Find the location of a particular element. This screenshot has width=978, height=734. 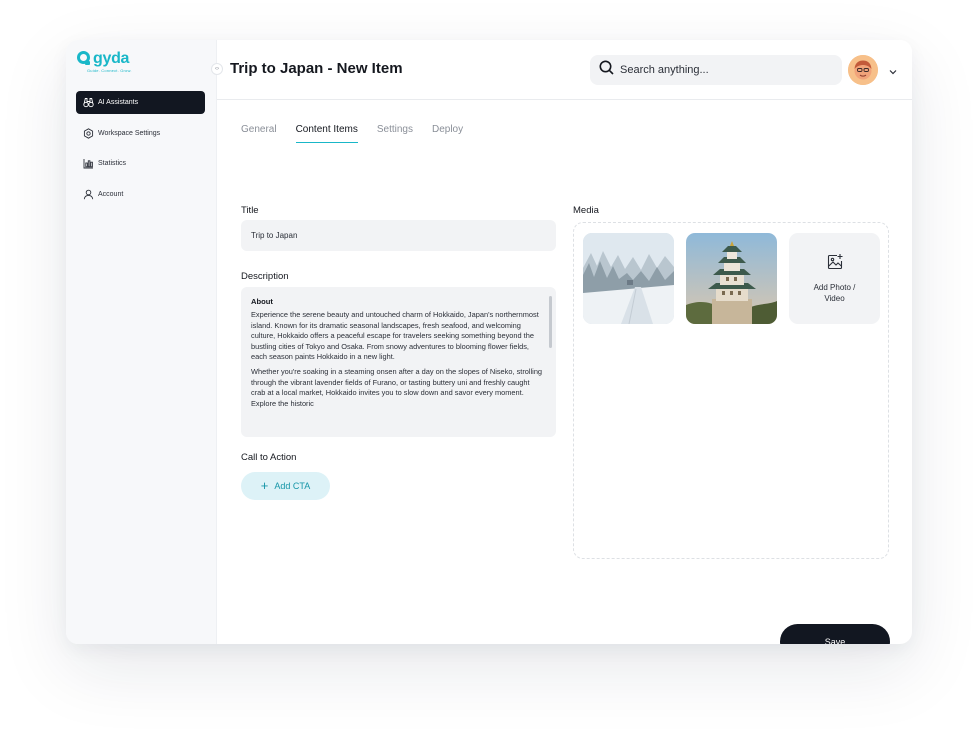

sidebar-item-ai-assistants: AI Assistants is located at coordinates (140, 102).